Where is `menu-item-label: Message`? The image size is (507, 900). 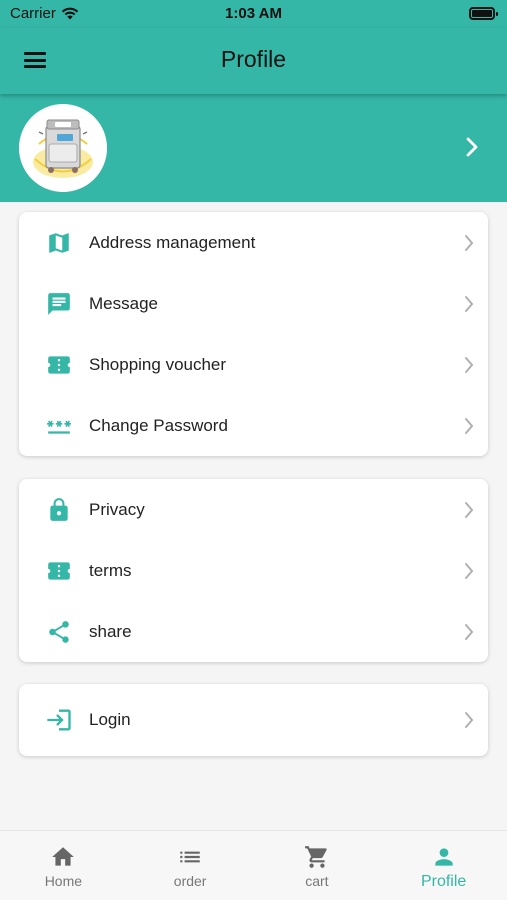 menu-item-label: Message is located at coordinates (123, 303).